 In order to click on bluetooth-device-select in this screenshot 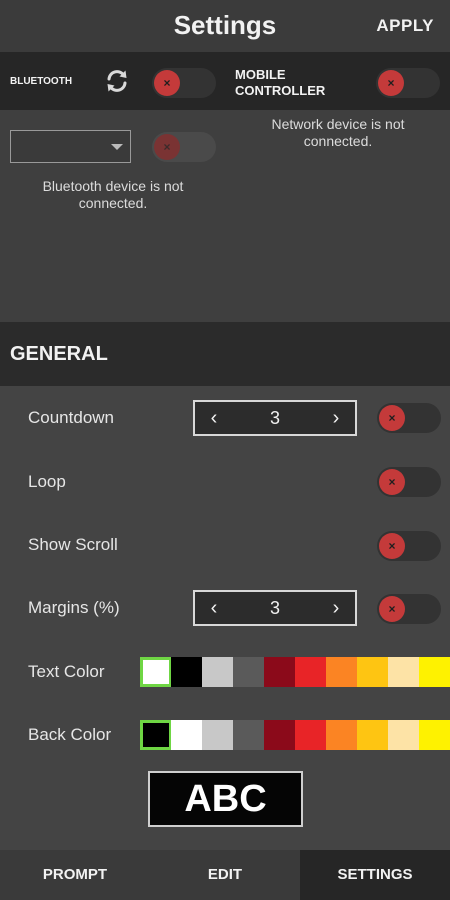, I will do `click(70, 146)`.